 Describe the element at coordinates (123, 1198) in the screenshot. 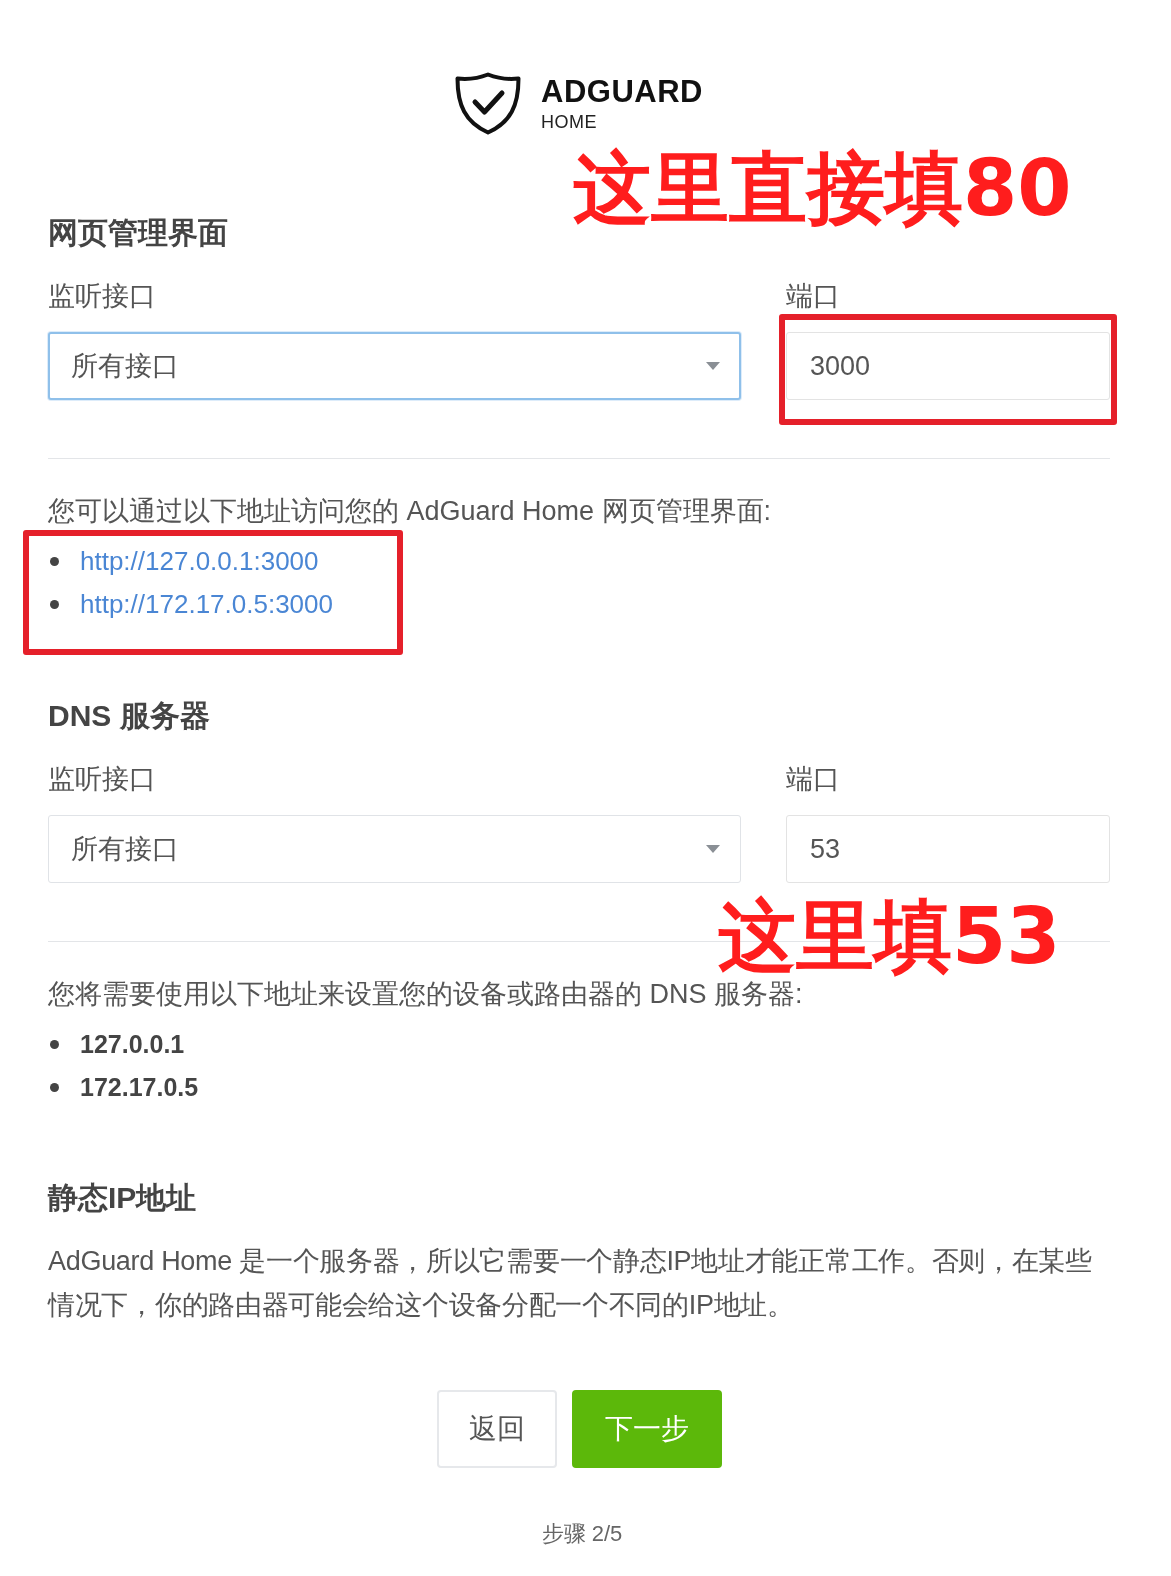

I see `section-heading: 静态IP地址` at that location.